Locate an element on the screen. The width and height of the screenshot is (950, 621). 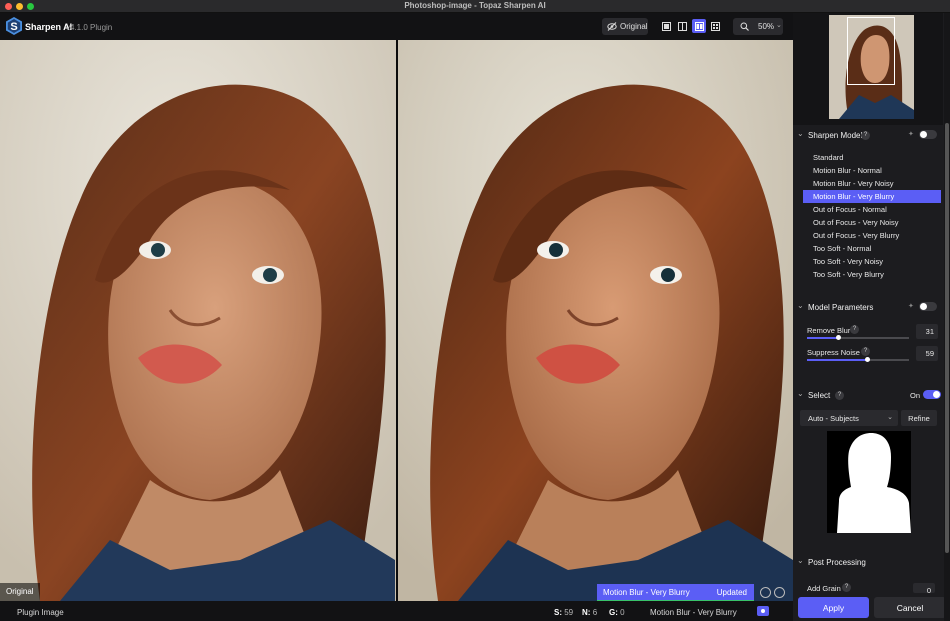
svg-text: S is located at coordinates (13, 27).